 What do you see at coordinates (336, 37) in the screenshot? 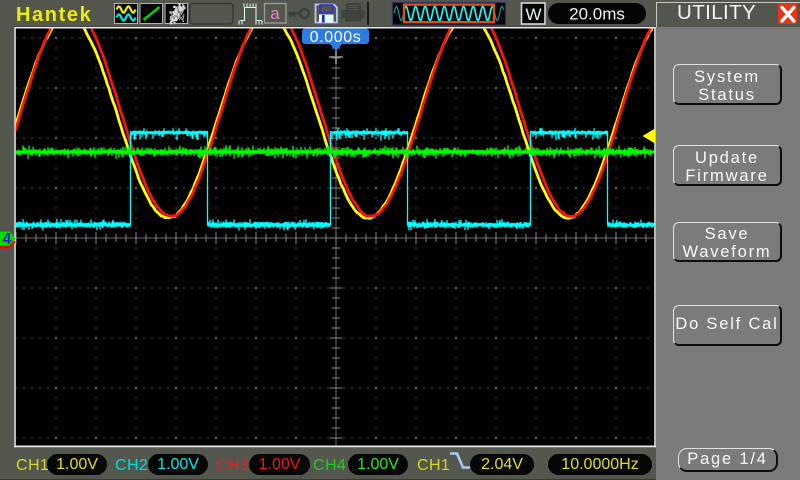
I see `svg-text: 0.000s` at bounding box center [336, 37].